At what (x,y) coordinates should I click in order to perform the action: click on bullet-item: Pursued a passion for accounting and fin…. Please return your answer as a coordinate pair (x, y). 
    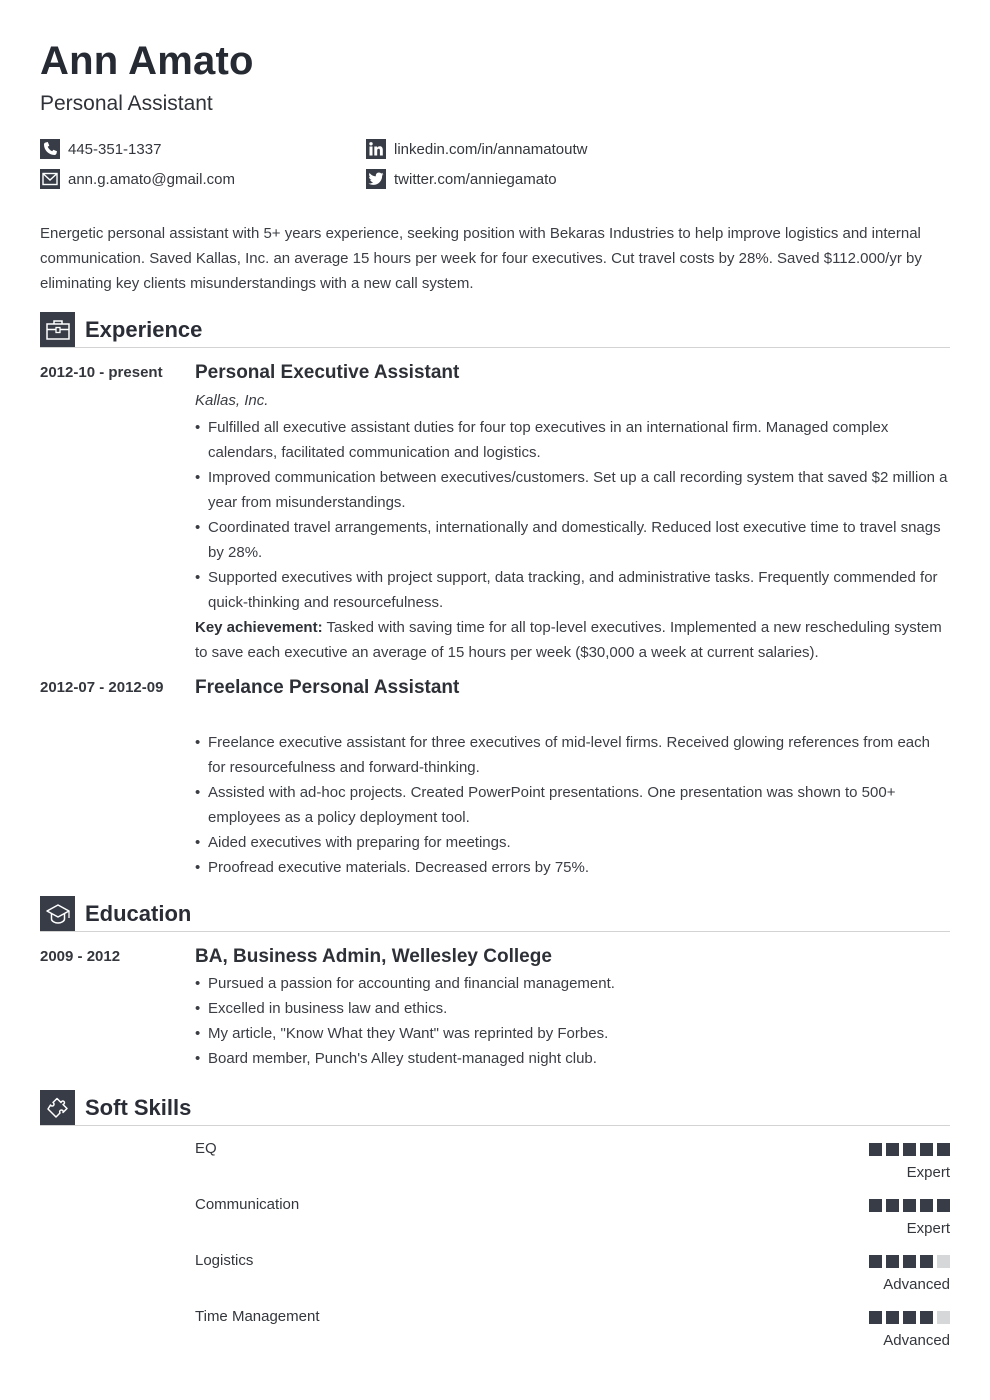
    Looking at the image, I should click on (572, 983).